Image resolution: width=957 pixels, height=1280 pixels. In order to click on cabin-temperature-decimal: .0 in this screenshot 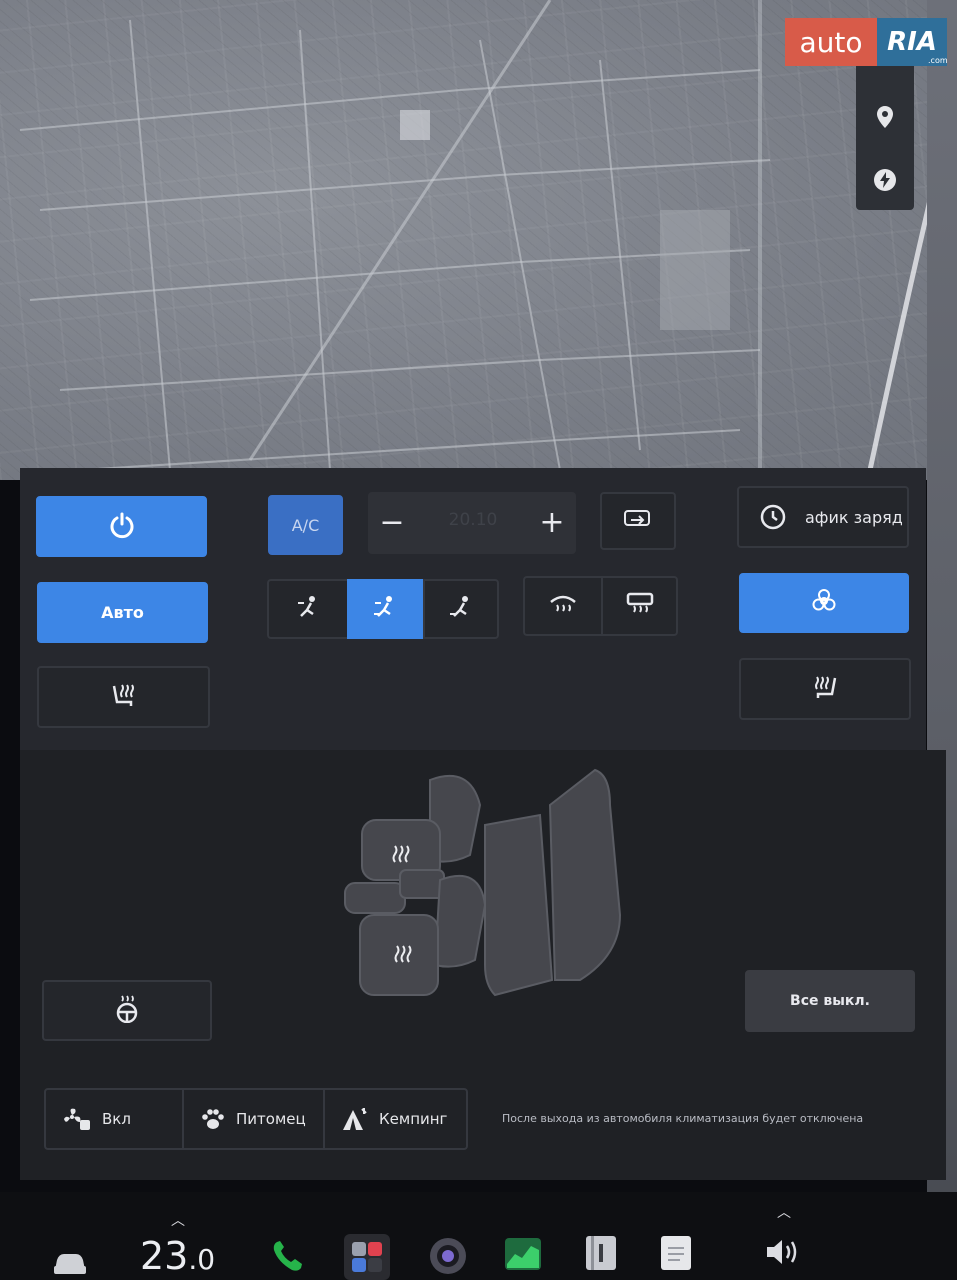, I will do `click(202, 1259)`.